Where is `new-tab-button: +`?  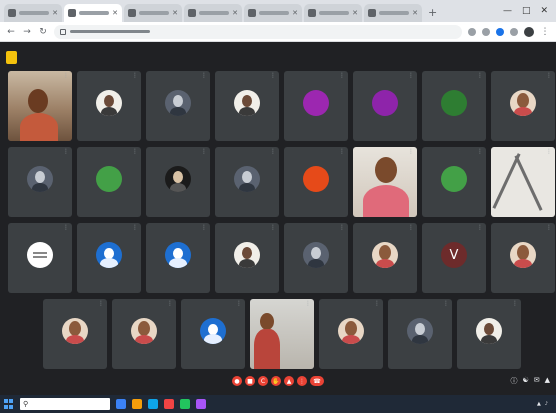
new-tab-button: + is located at coordinates (432, 13).